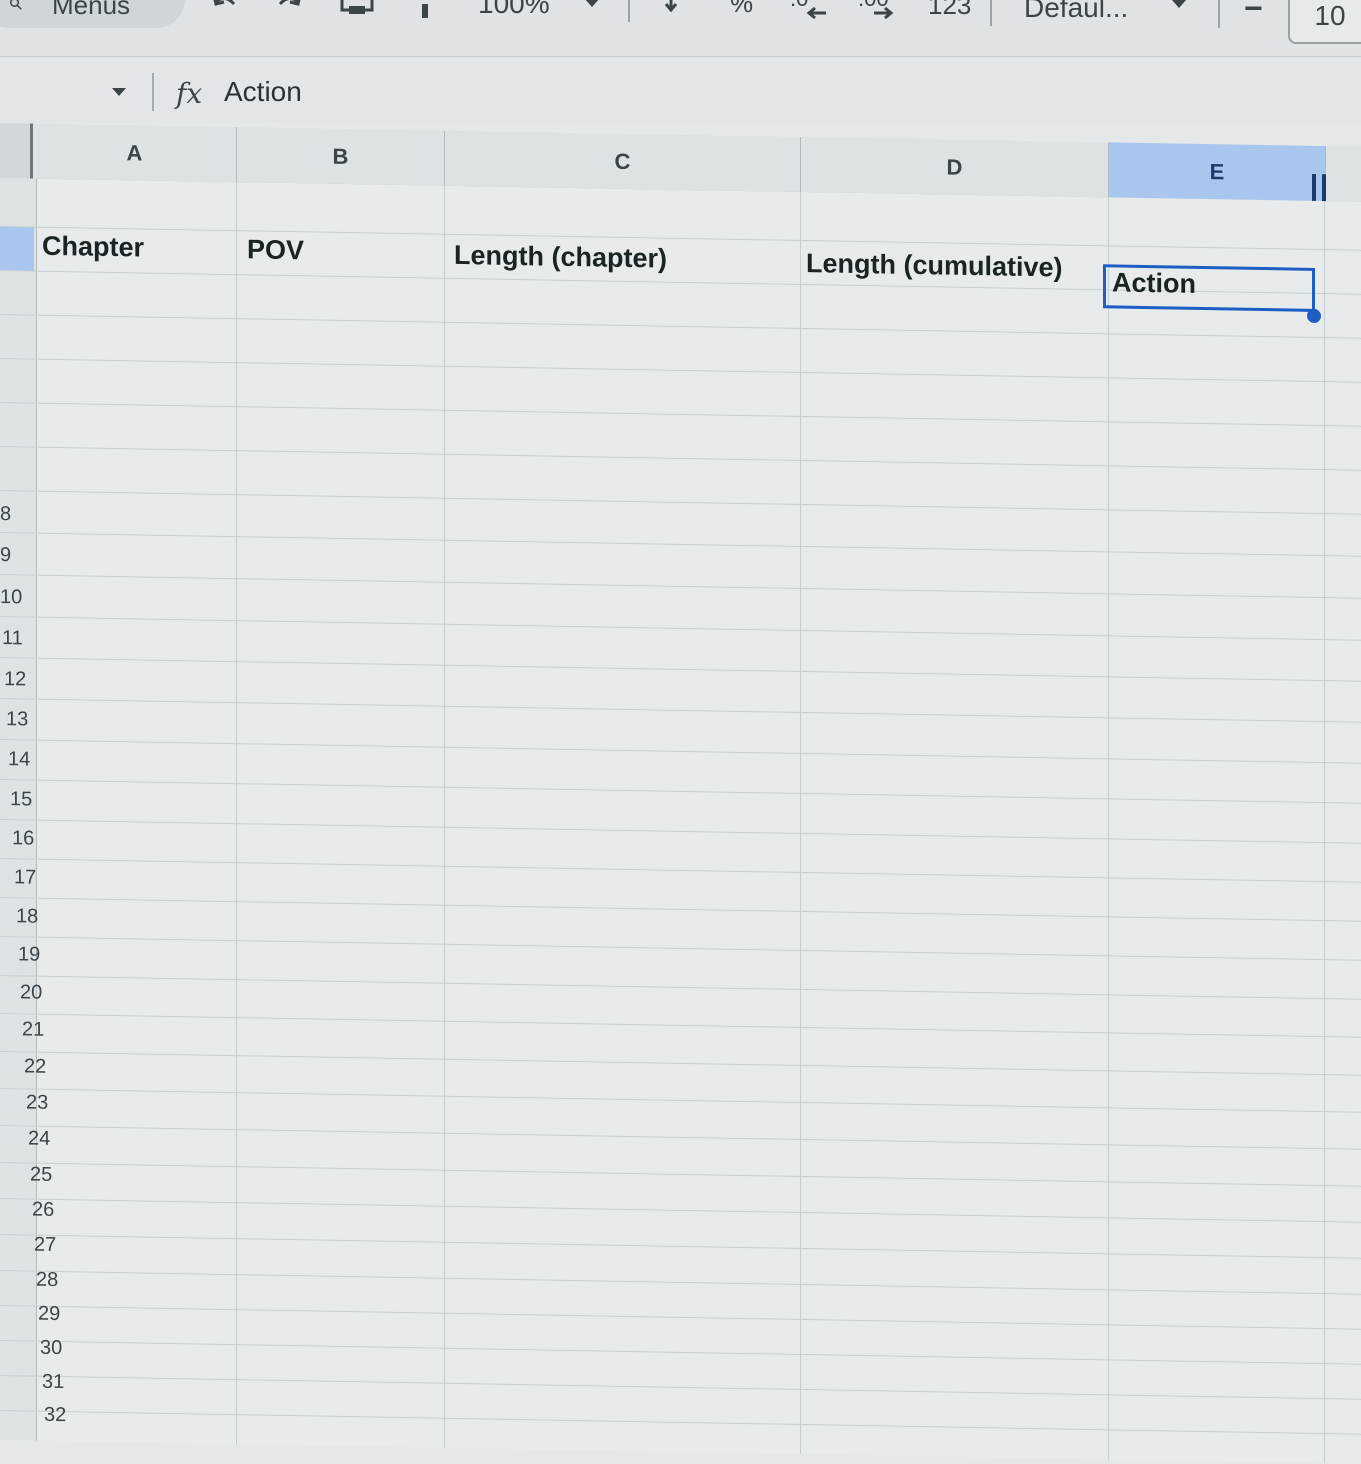 The height and width of the screenshot is (1464, 1361). I want to click on row-number-22: 22, so click(35, 1066).